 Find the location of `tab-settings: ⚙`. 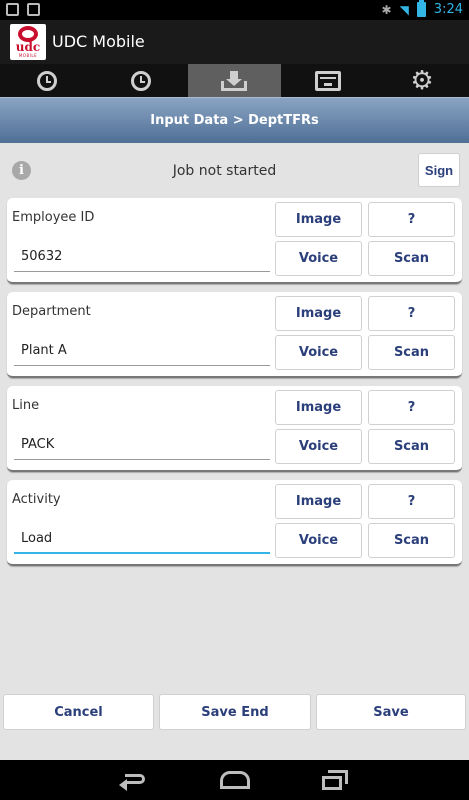

tab-settings: ⚙ is located at coordinates (422, 80).